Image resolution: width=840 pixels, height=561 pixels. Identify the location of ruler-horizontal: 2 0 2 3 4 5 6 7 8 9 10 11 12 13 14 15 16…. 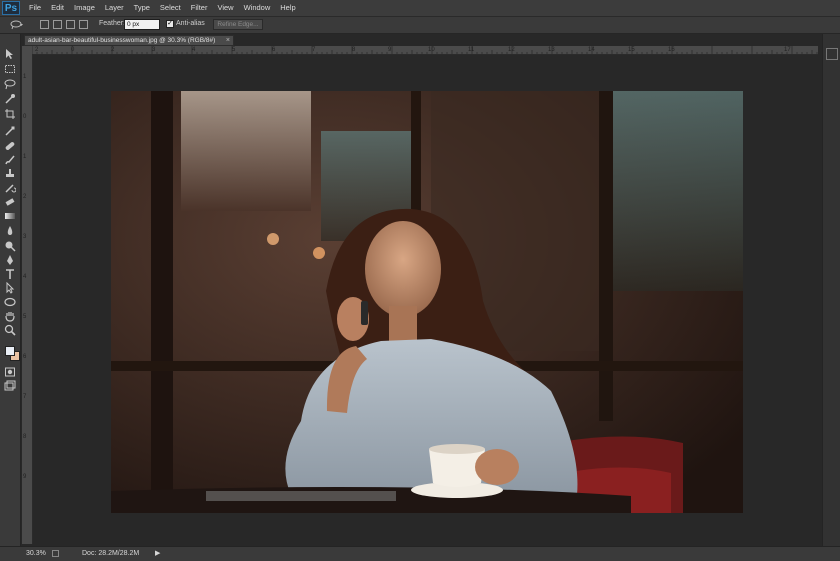
(425, 50).